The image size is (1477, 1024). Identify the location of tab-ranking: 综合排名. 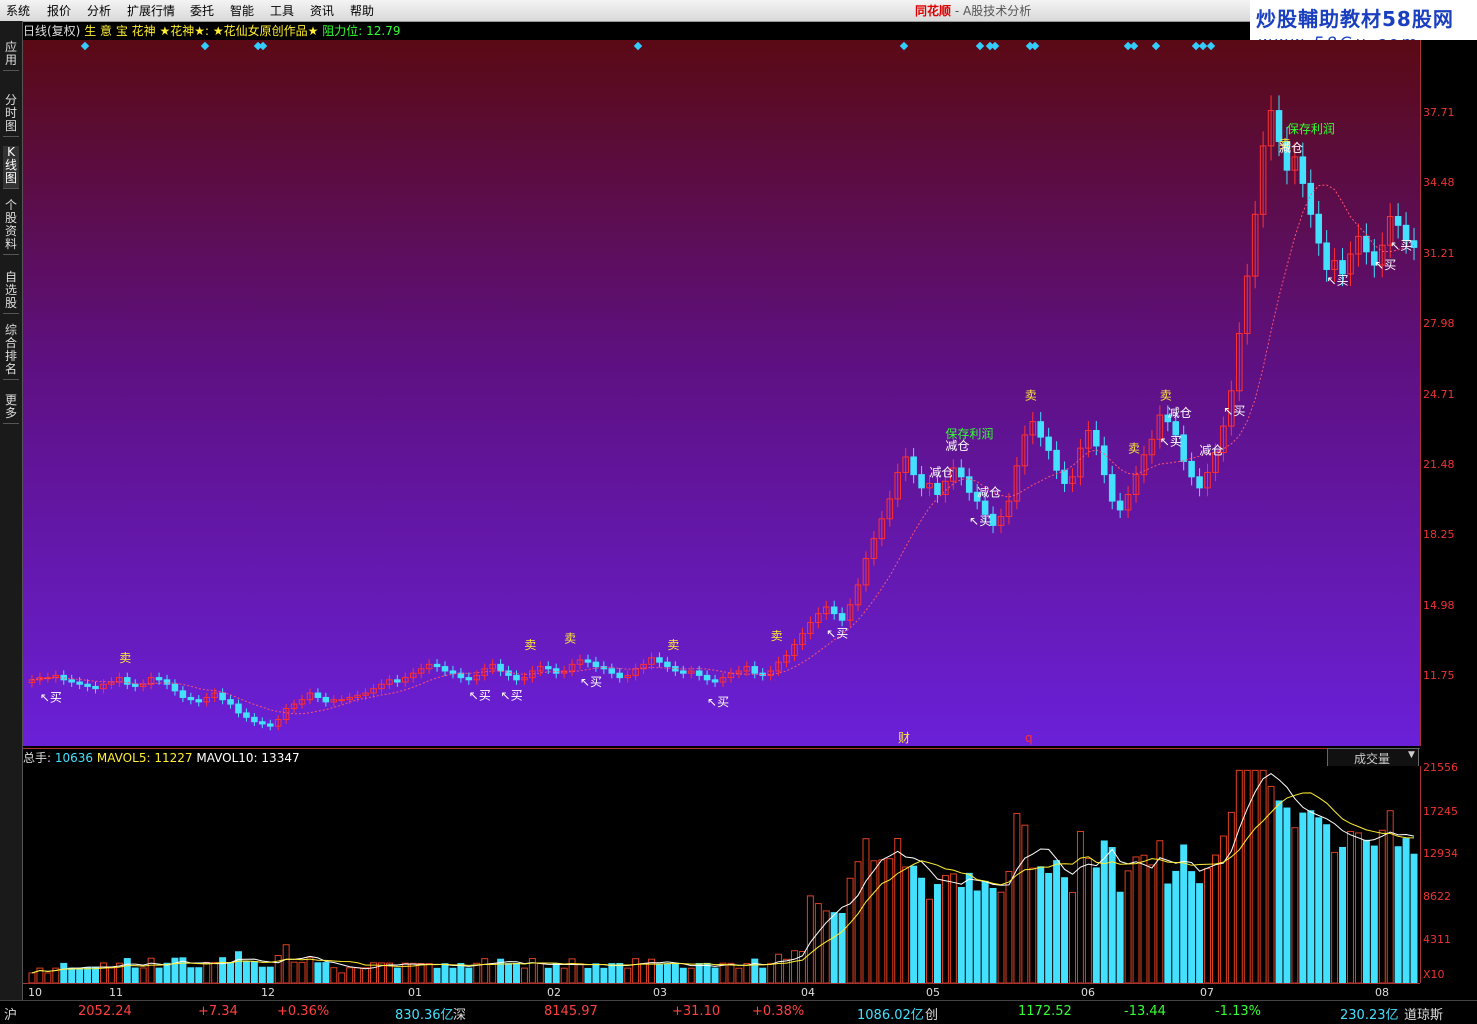
(11, 352).